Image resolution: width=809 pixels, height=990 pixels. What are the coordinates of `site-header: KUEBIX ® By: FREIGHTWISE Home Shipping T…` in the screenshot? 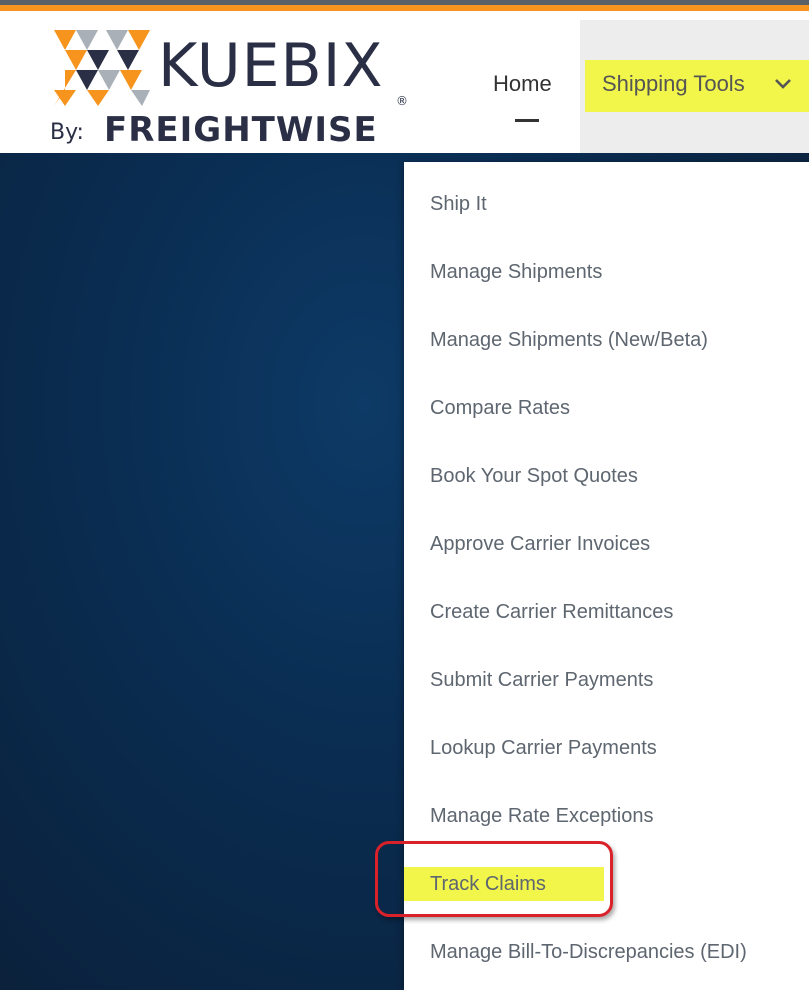 It's located at (404, 86).